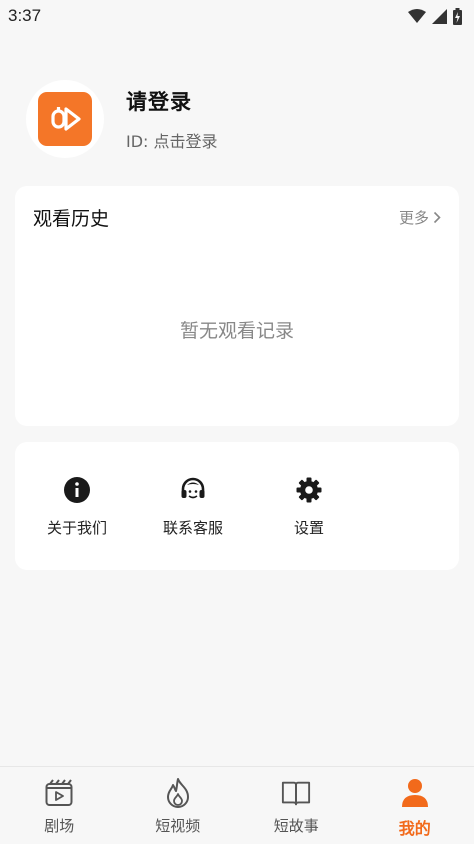 The width and height of the screenshot is (474, 844). I want to click on tab-short-story: 短故事, so click(296, 805).